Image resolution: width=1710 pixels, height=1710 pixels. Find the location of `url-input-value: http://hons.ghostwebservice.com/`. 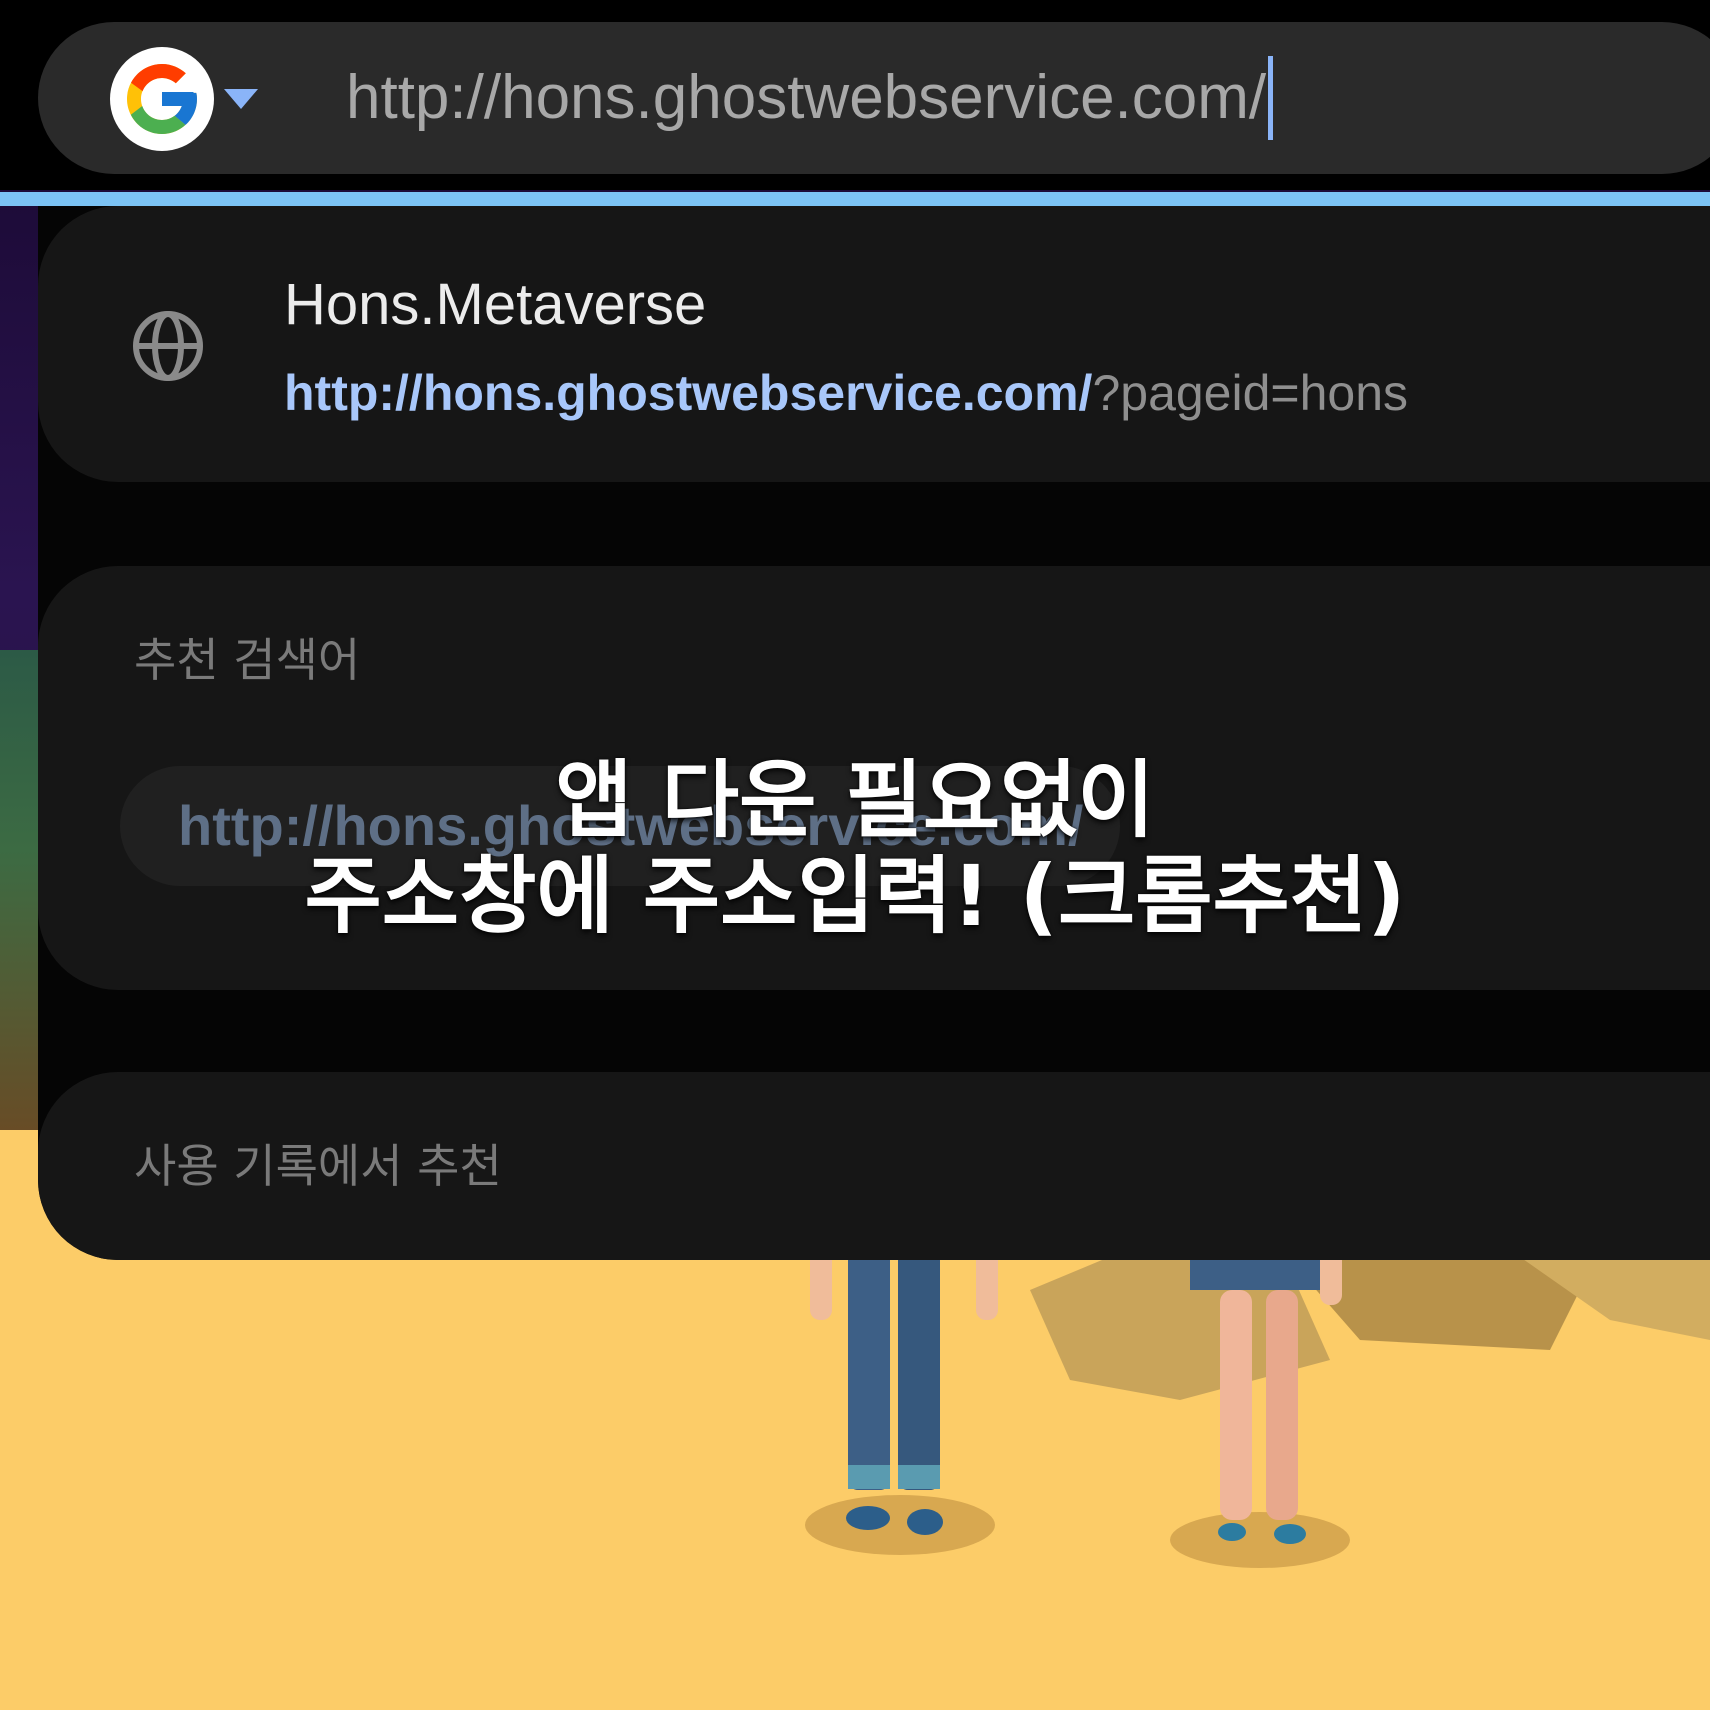

url-input-value: http://hons.ghostwebservice.com/ is located at coordinates (806, 97).